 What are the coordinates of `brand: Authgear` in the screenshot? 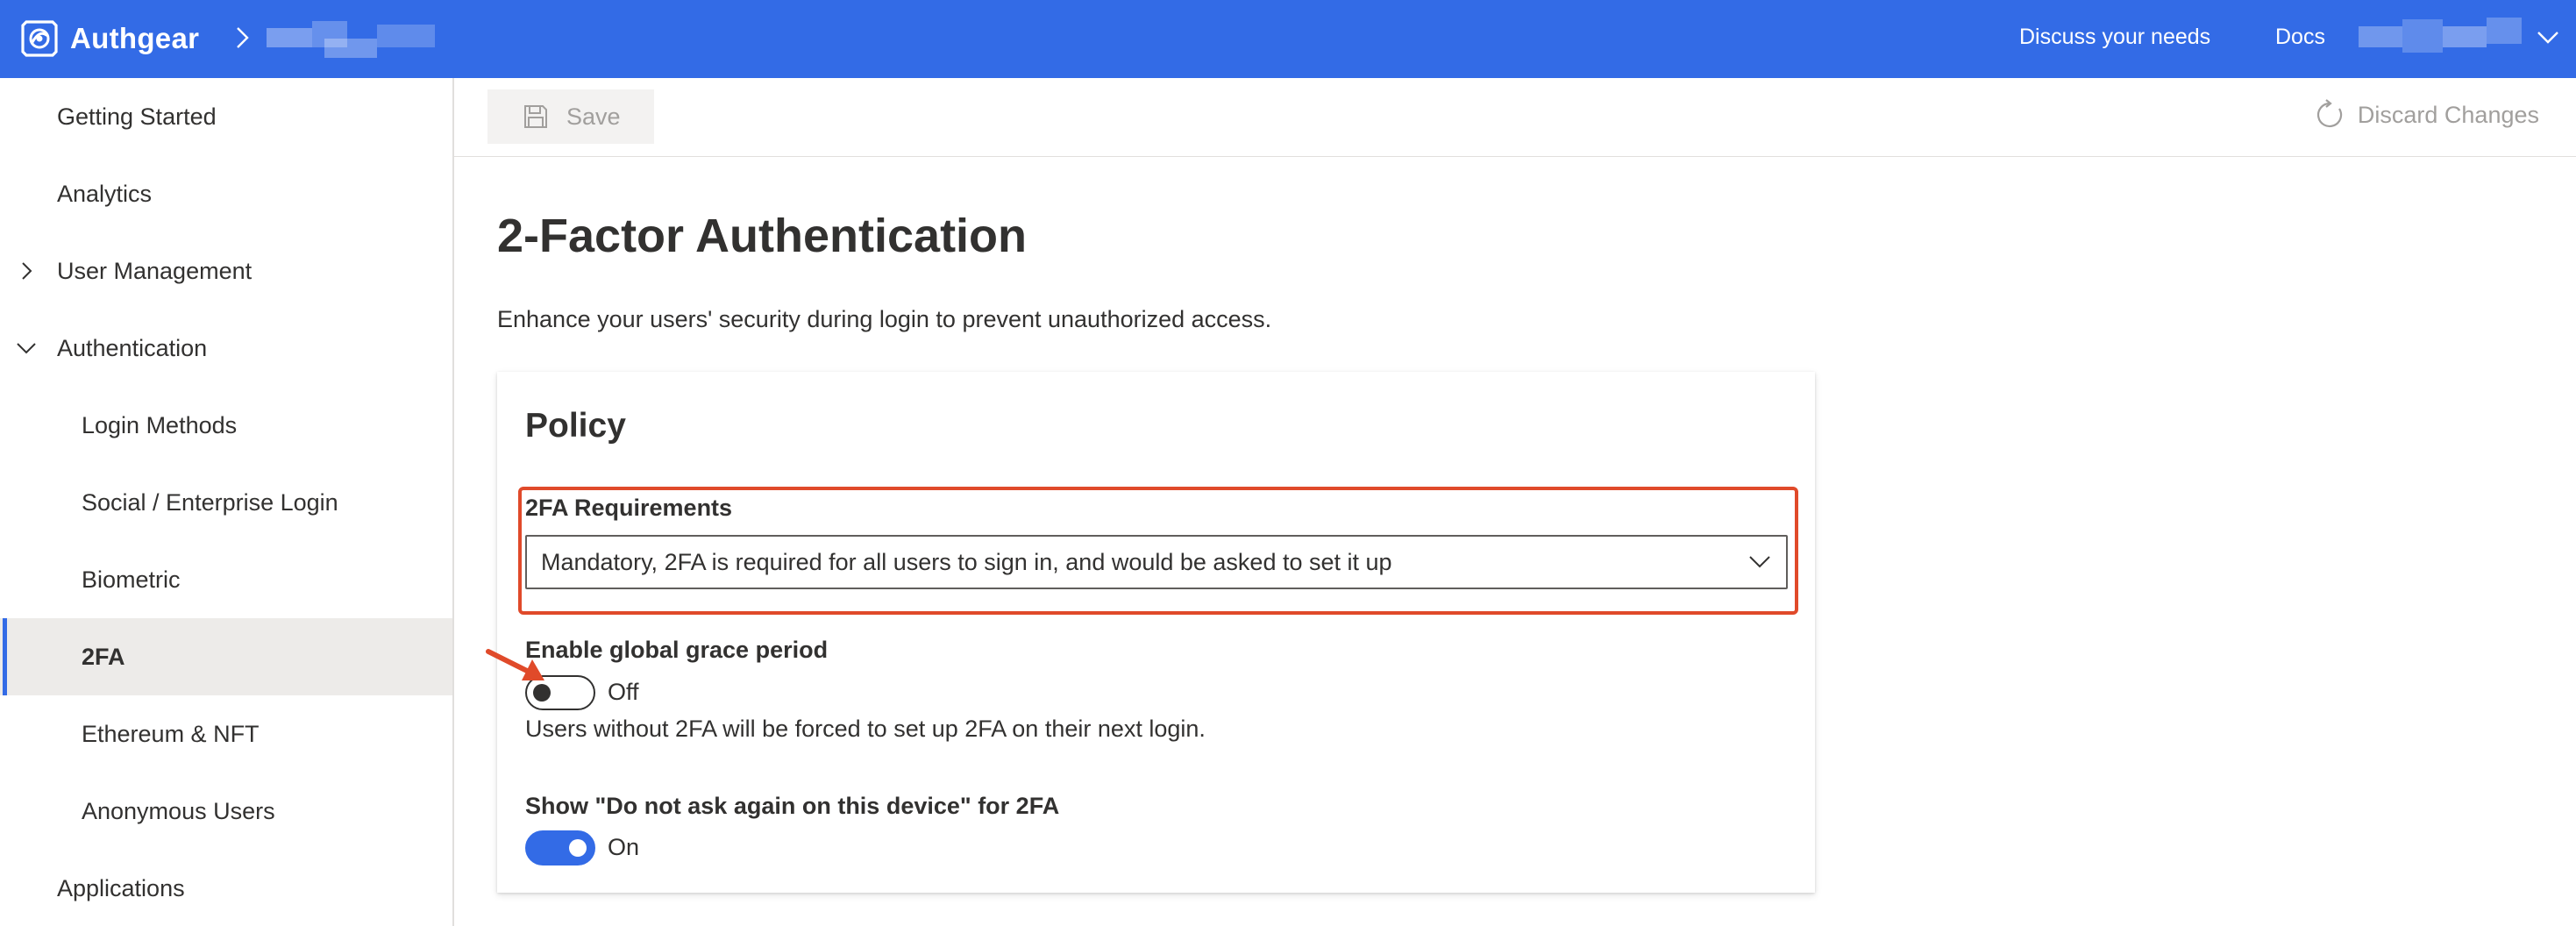 It's located at (109, 39).